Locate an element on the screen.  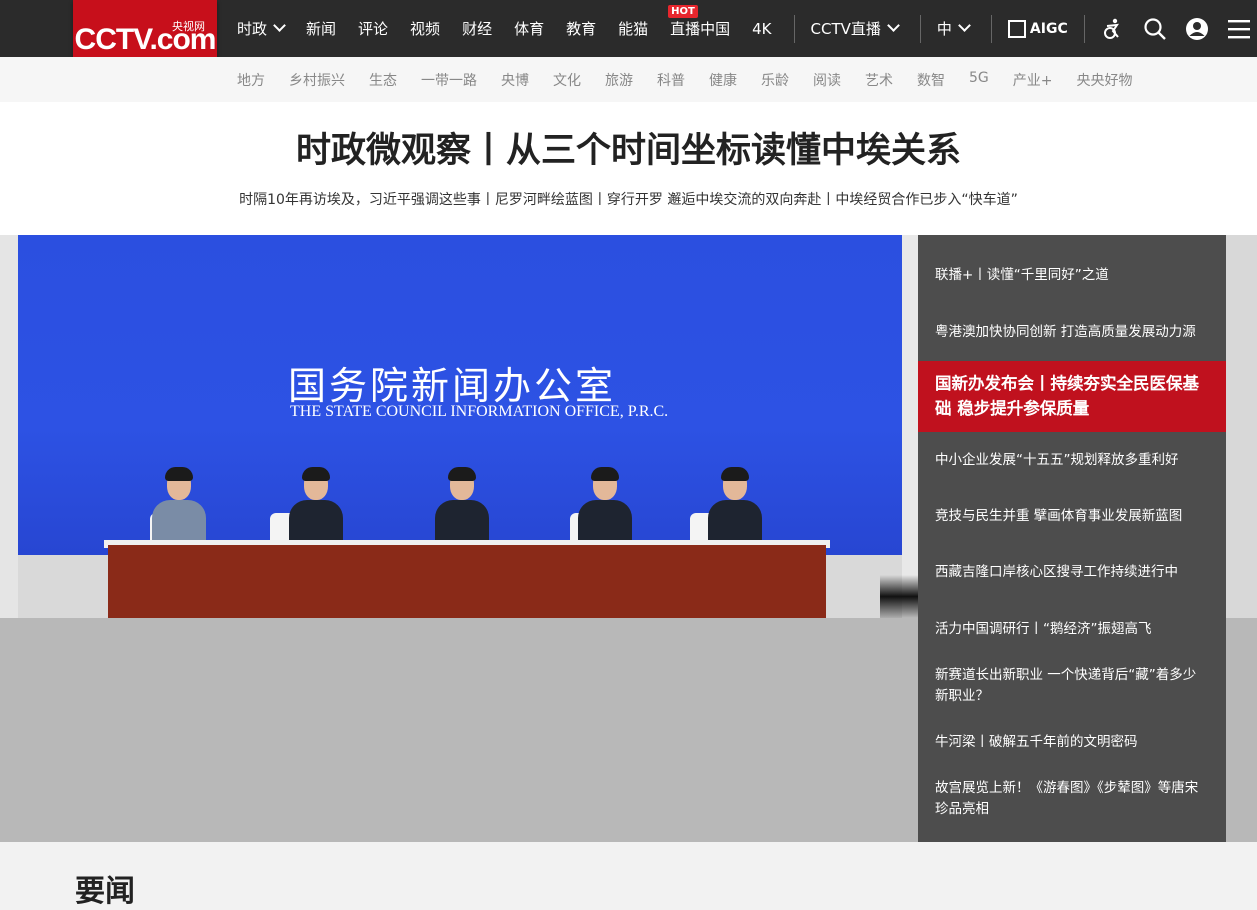
language-switch: 中 is located at coordinates (953, 28).